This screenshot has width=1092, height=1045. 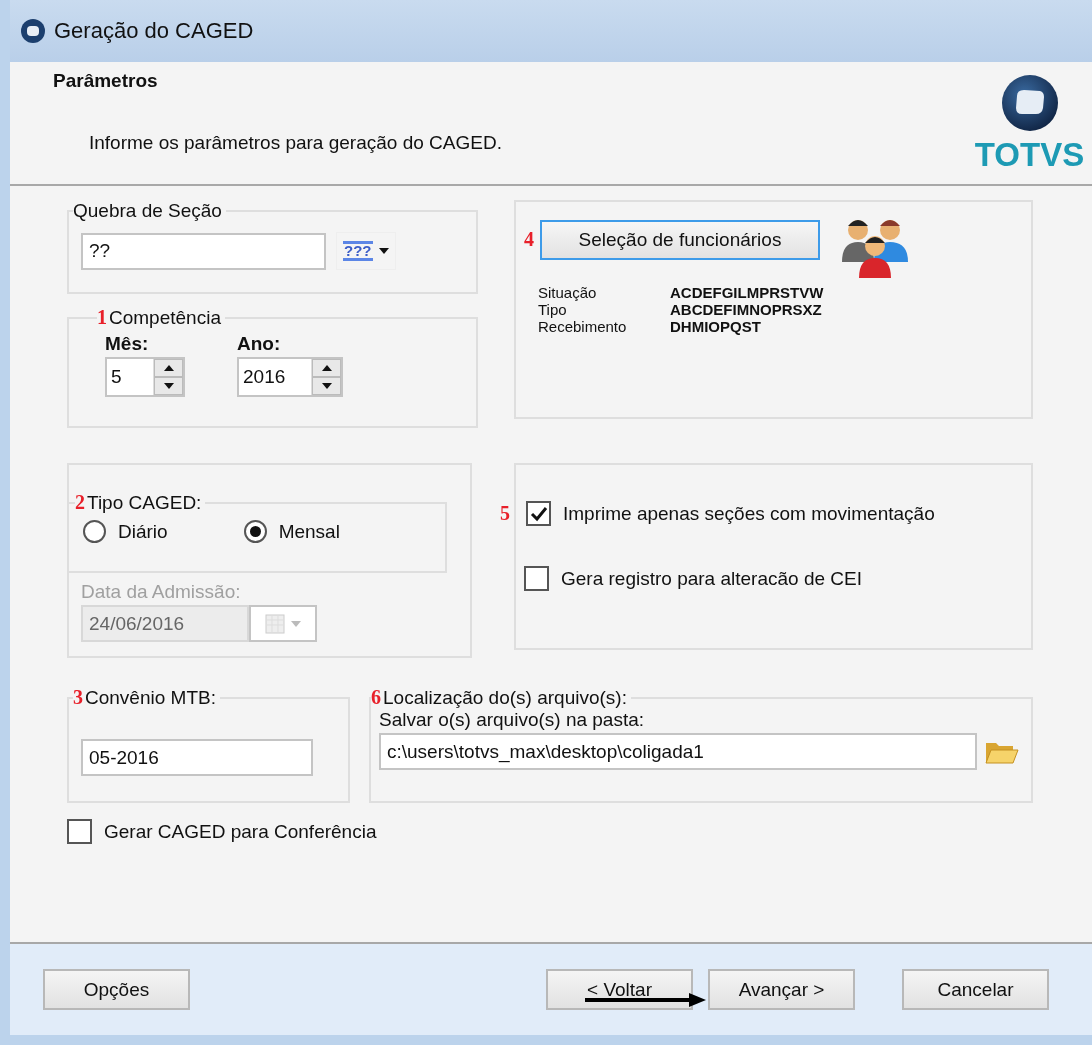 I want to click on window-title: Geração do CAGED, so click(x=154, y=31).